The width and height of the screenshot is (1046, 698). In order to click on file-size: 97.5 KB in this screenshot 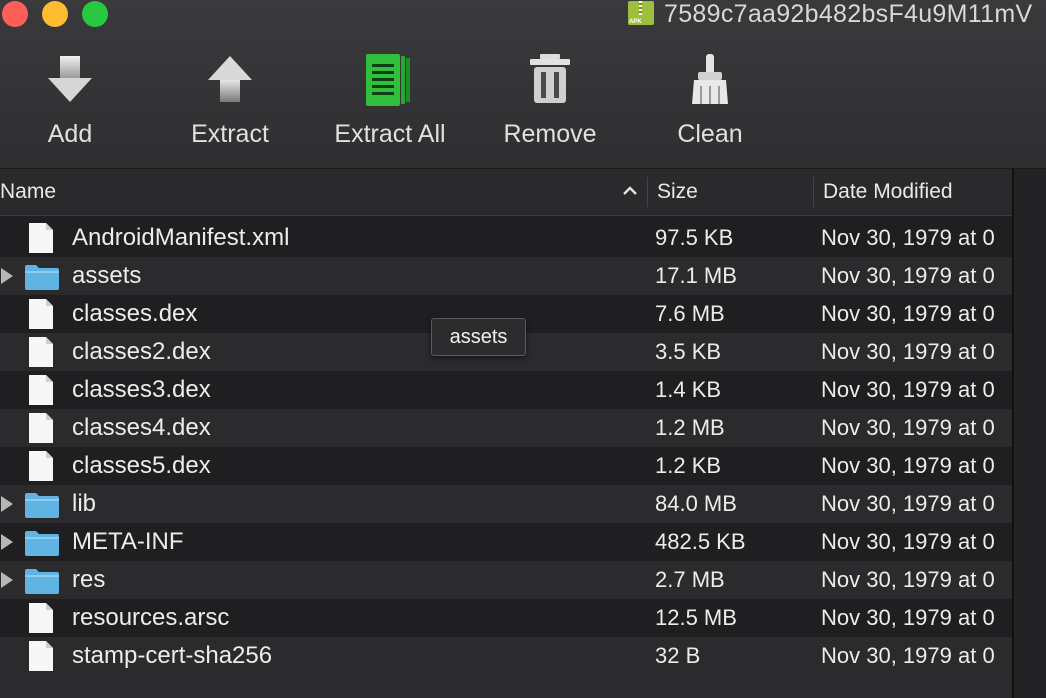, I will do `click(694, 237)`.